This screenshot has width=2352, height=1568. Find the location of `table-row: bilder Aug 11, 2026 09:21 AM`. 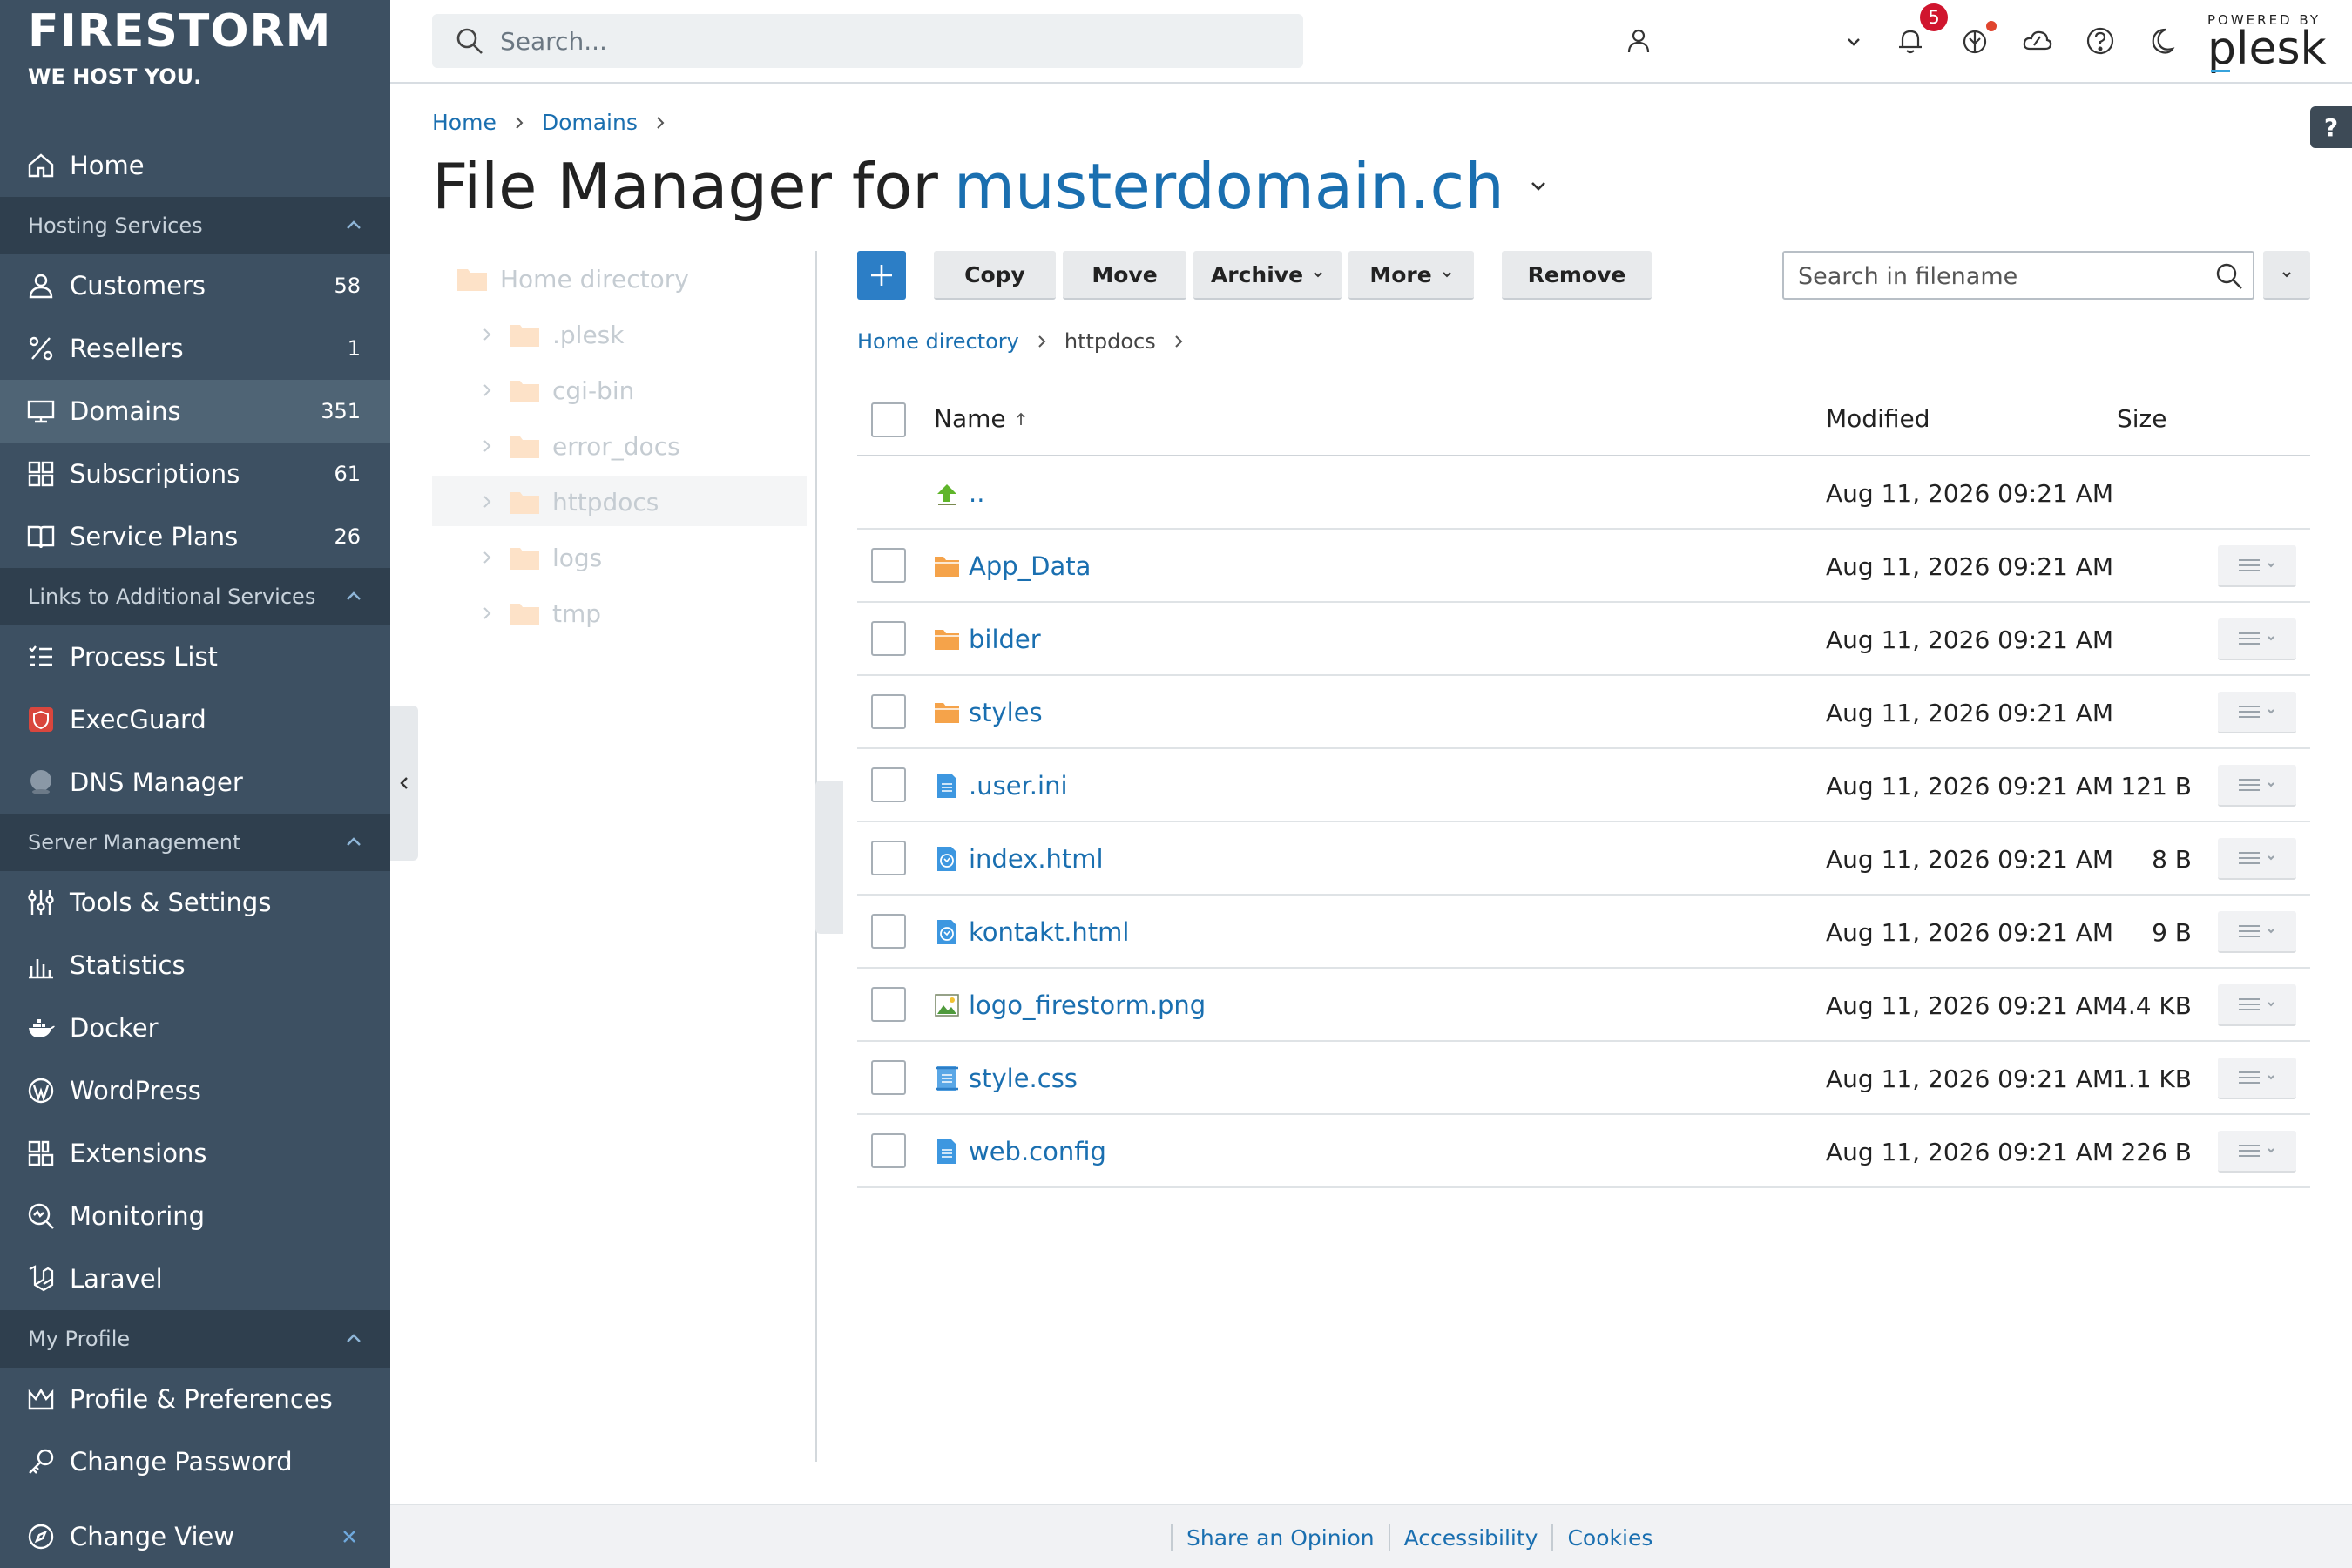

table-row: bilder Aug 11, 2026 09:21 AM is located at coordinates (1584, 639).